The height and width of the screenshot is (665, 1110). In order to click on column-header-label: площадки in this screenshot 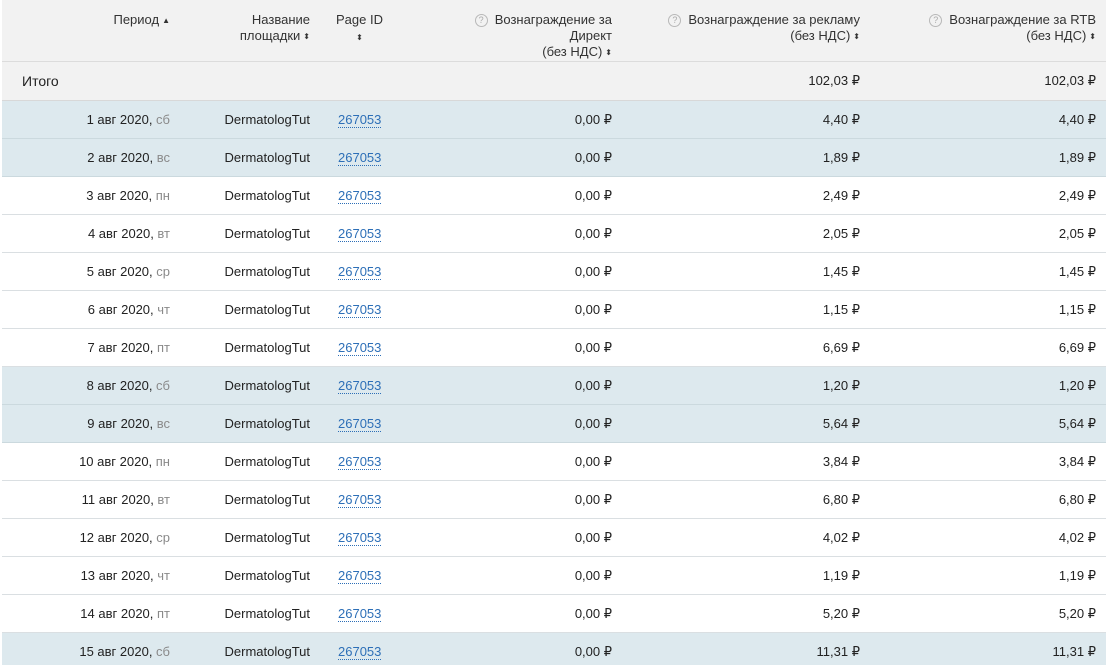, I will do `click(270, 35)`.